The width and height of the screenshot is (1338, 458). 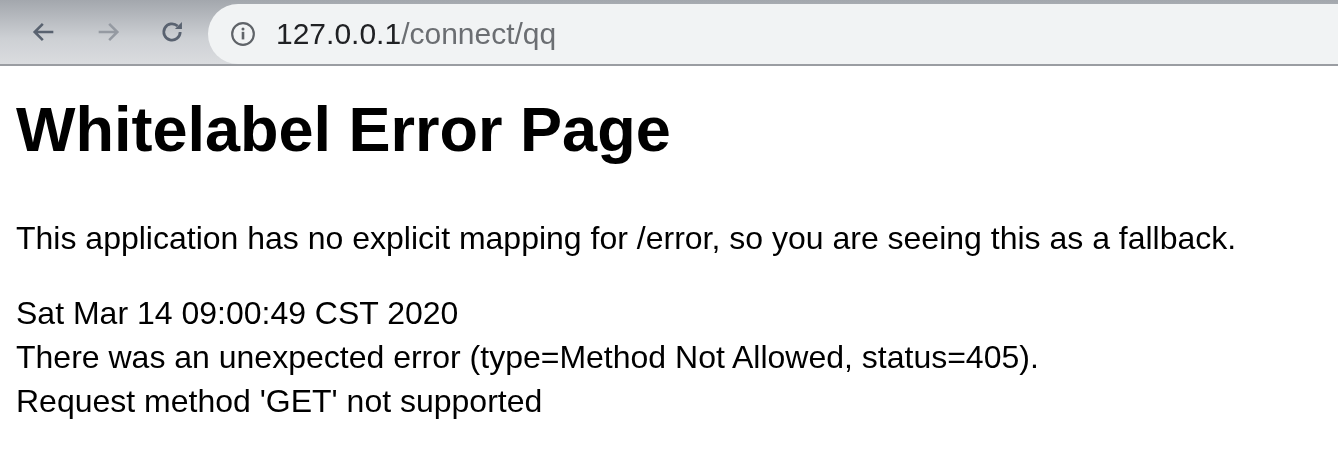 What do you see at coordinates (280, 401) in the screenshot?
I see `error-detail: Request method 'GET' not supported` at bounding box center [280, 401].